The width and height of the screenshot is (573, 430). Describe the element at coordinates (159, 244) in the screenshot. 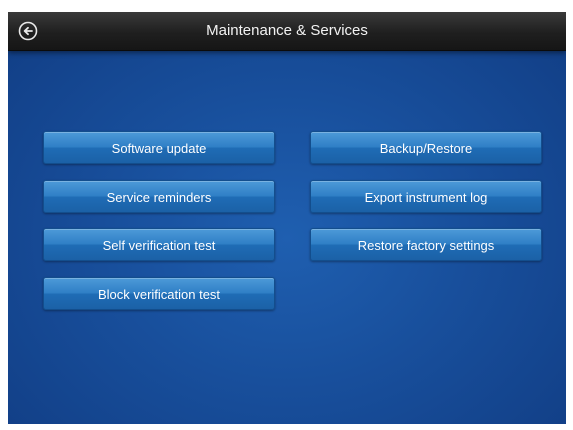

I see `self-verification-test-button: Self verification test` at that location.